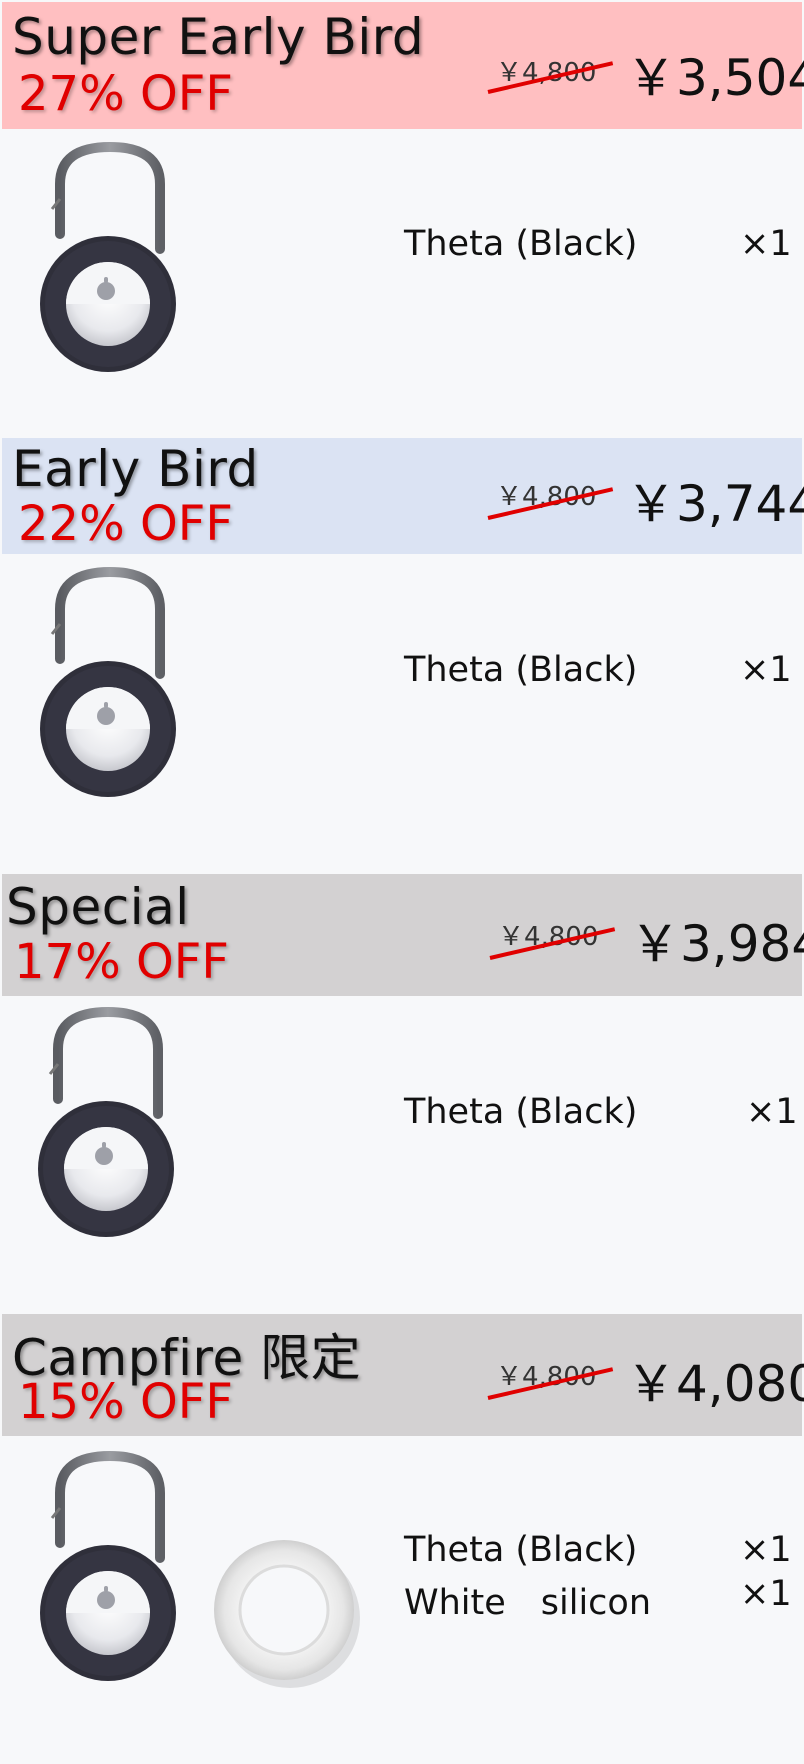  I want to click on new-price: ￥3,984, so click(717, 944).